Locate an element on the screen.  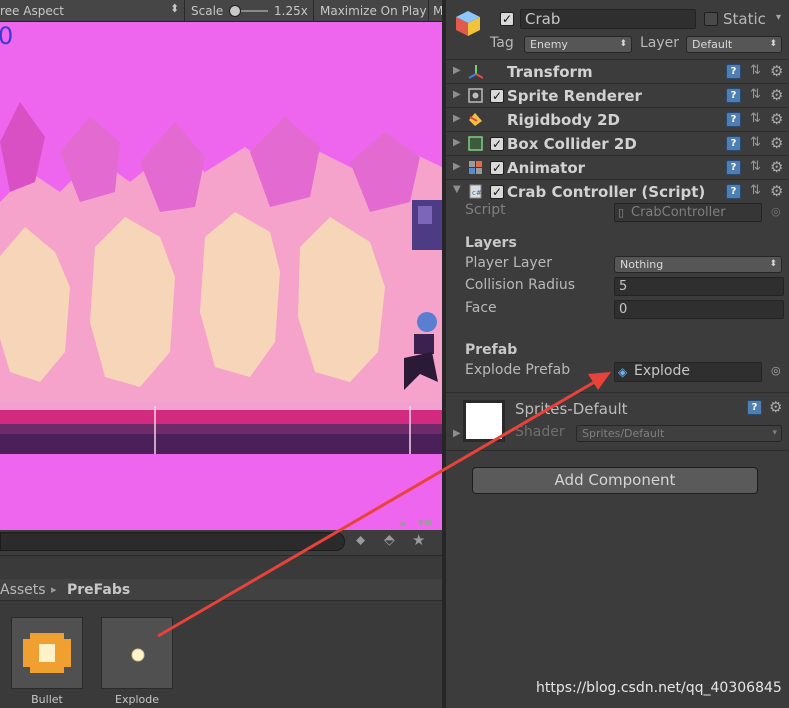
favorite-star-icon: ★ is located at coordinates (418, 540).